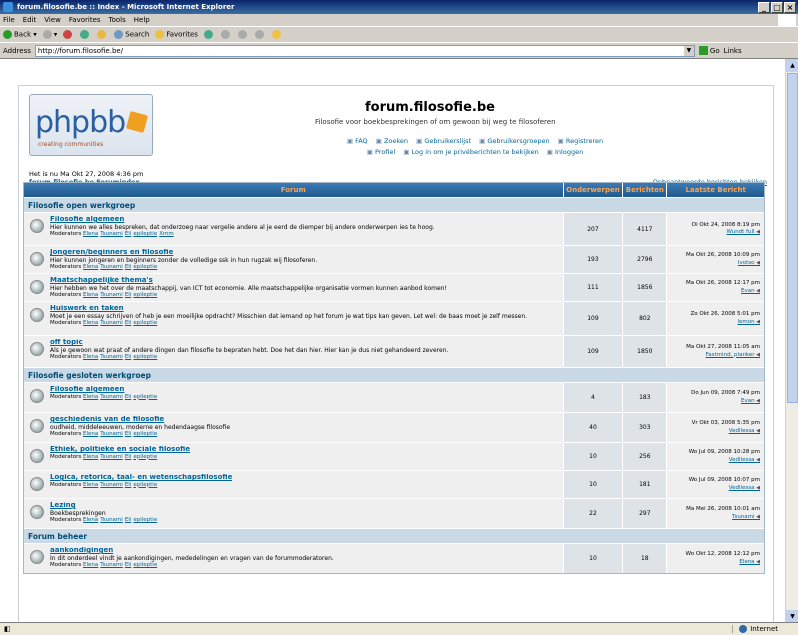  Describe the element at coordinates (381, 152) in the screenshot. I see `profile-link: Profiel` at that location.